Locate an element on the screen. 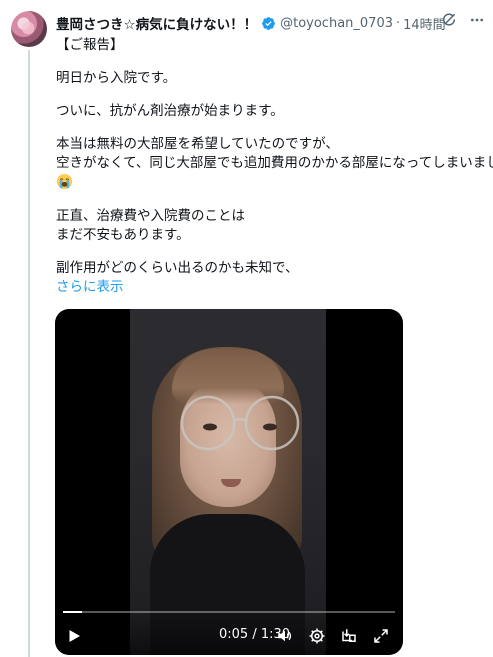 The height and width of the screenshot is (657, 493). loudly-crying-face-emoji is located at coordinates (64, 181).